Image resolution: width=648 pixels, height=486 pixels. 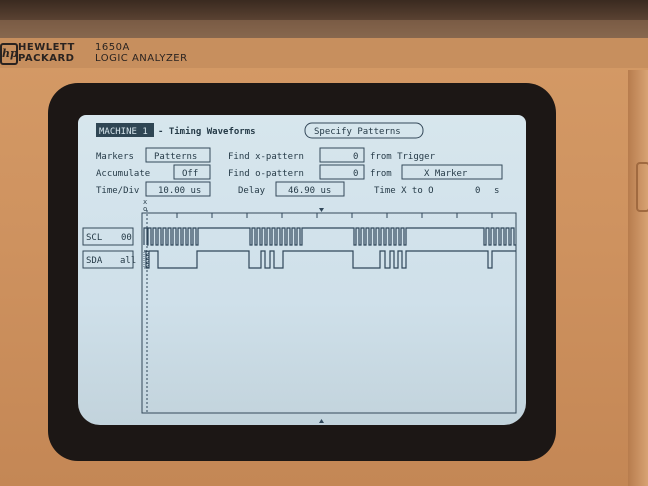 What do you see at coordinates (496, 191) in the screenshot?
I see `time-x-to-o-unit: s` at bounding box center [496, 191].